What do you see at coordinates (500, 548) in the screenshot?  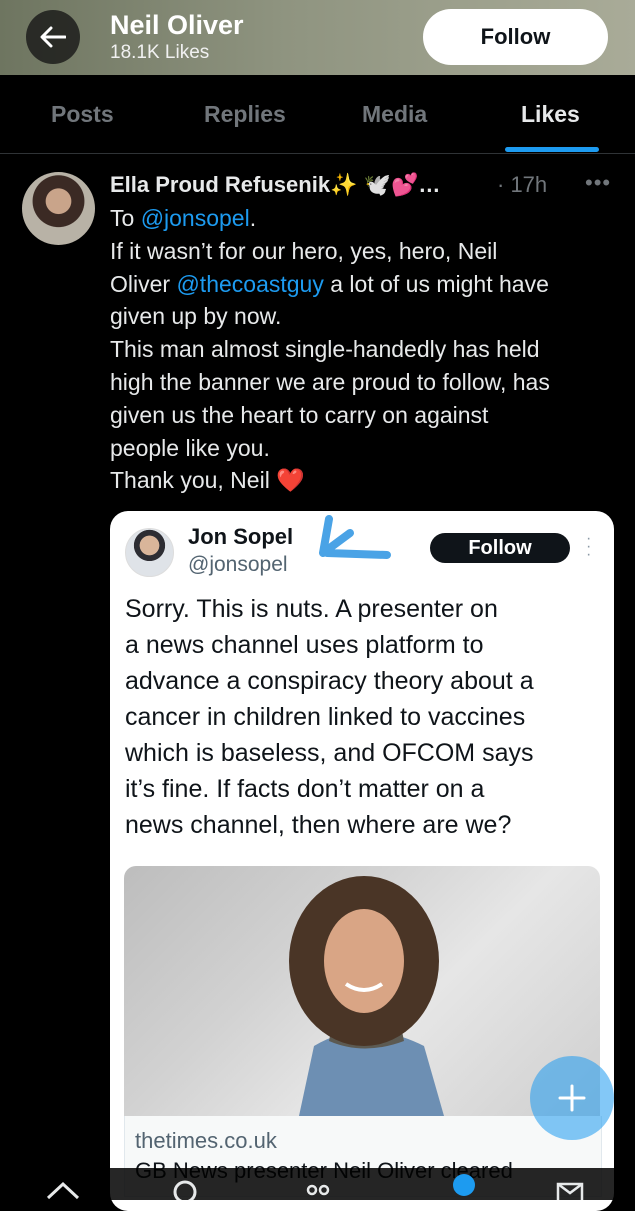 I see `embedded-follow-button: Follow` at bounding box center [500, 548].